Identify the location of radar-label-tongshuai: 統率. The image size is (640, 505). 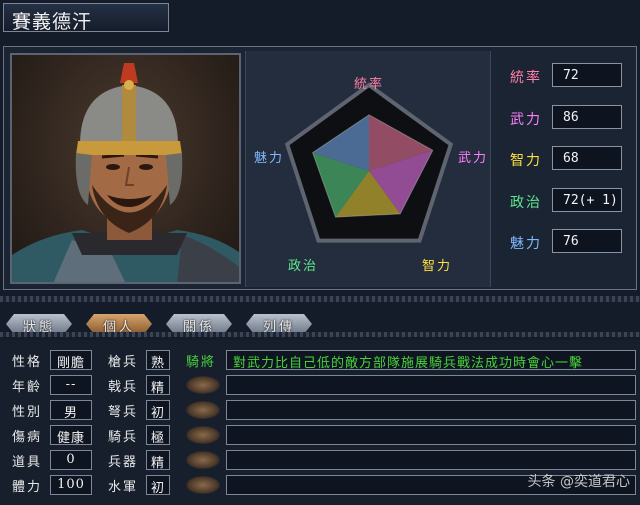
(369, 84).